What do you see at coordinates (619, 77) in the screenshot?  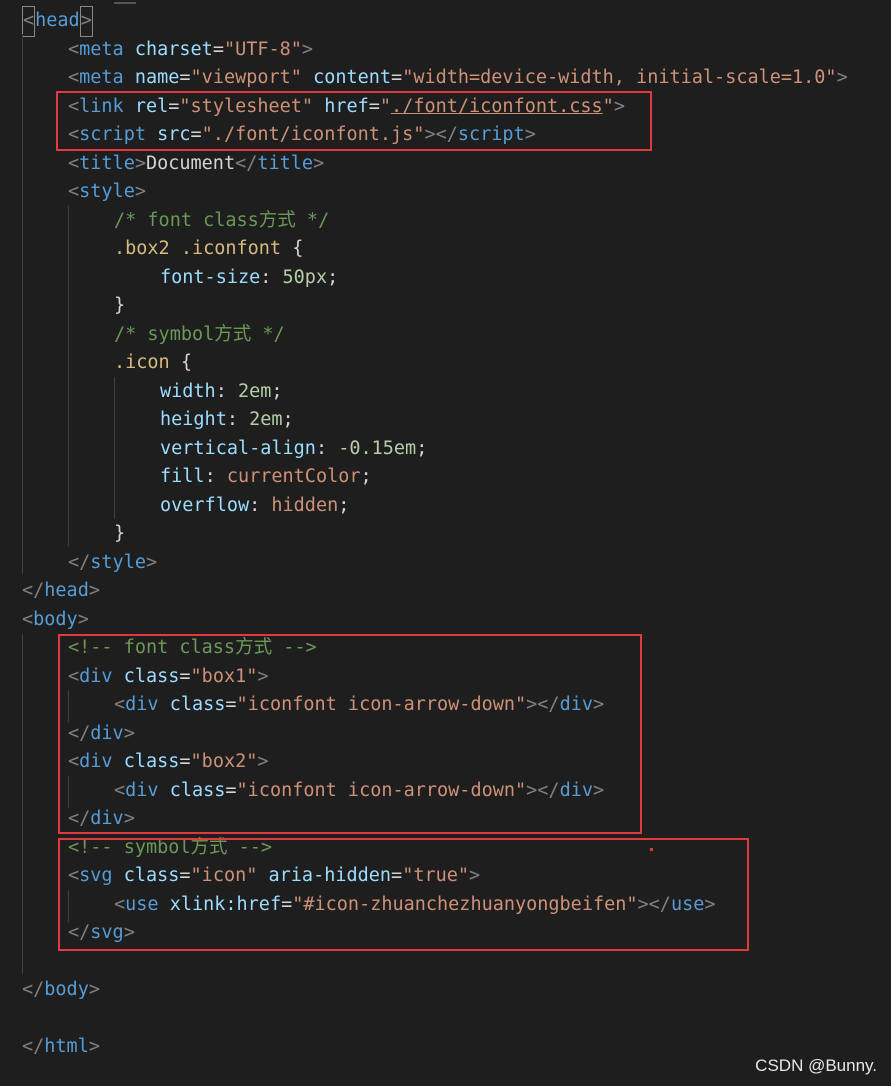 I see `code-token: "width=device-width, initial-scale=1.0"` at bounding box center [619, 77].